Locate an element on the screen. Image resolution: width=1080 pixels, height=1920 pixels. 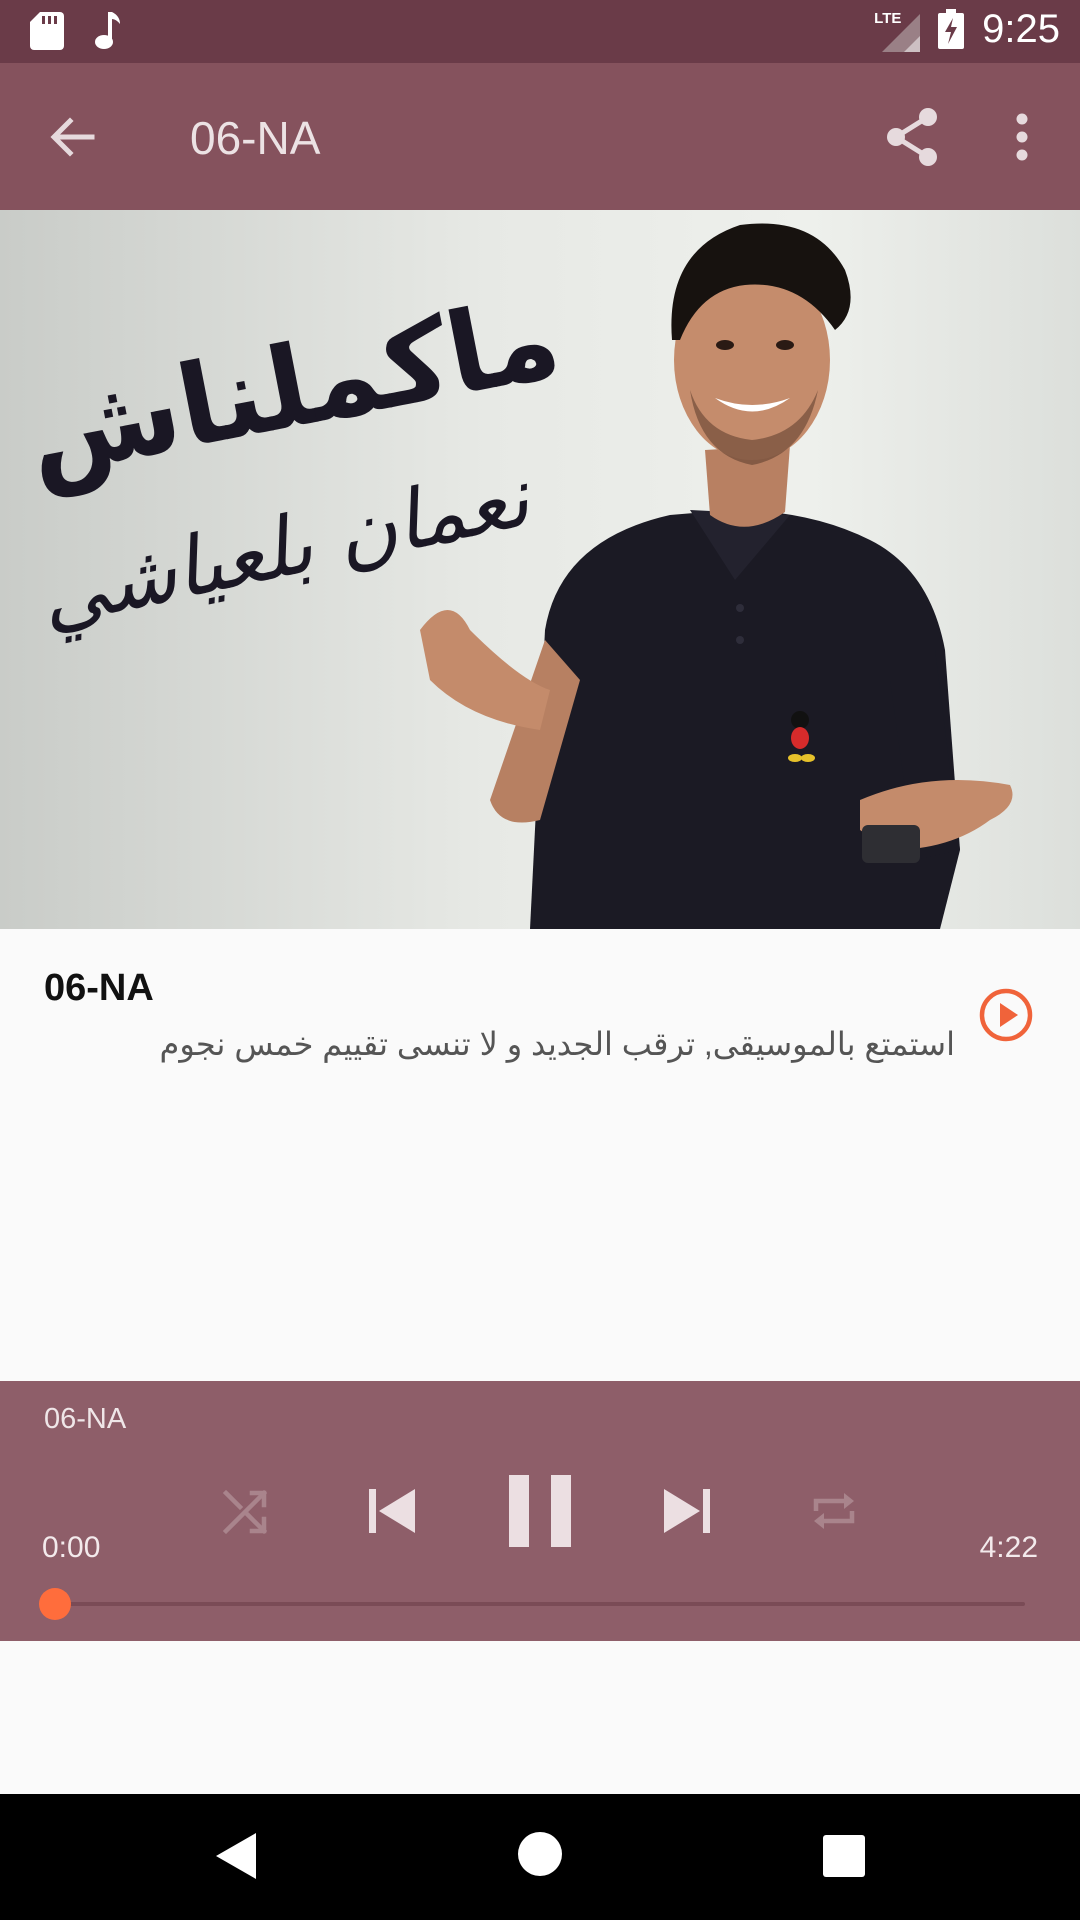
now-playing-title: 06-NA is located at coordinates (85, 1419).